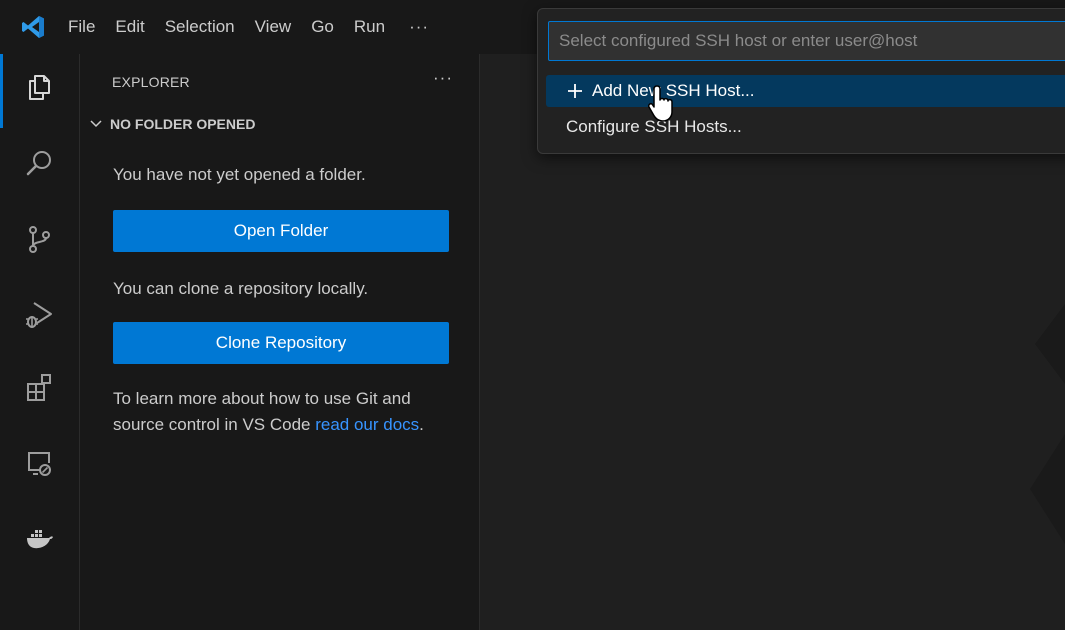 This screenshot has height=630, width=1065. I want to click on no-folder-section-header: NO FOLDER OPENED, so click(171, 124).